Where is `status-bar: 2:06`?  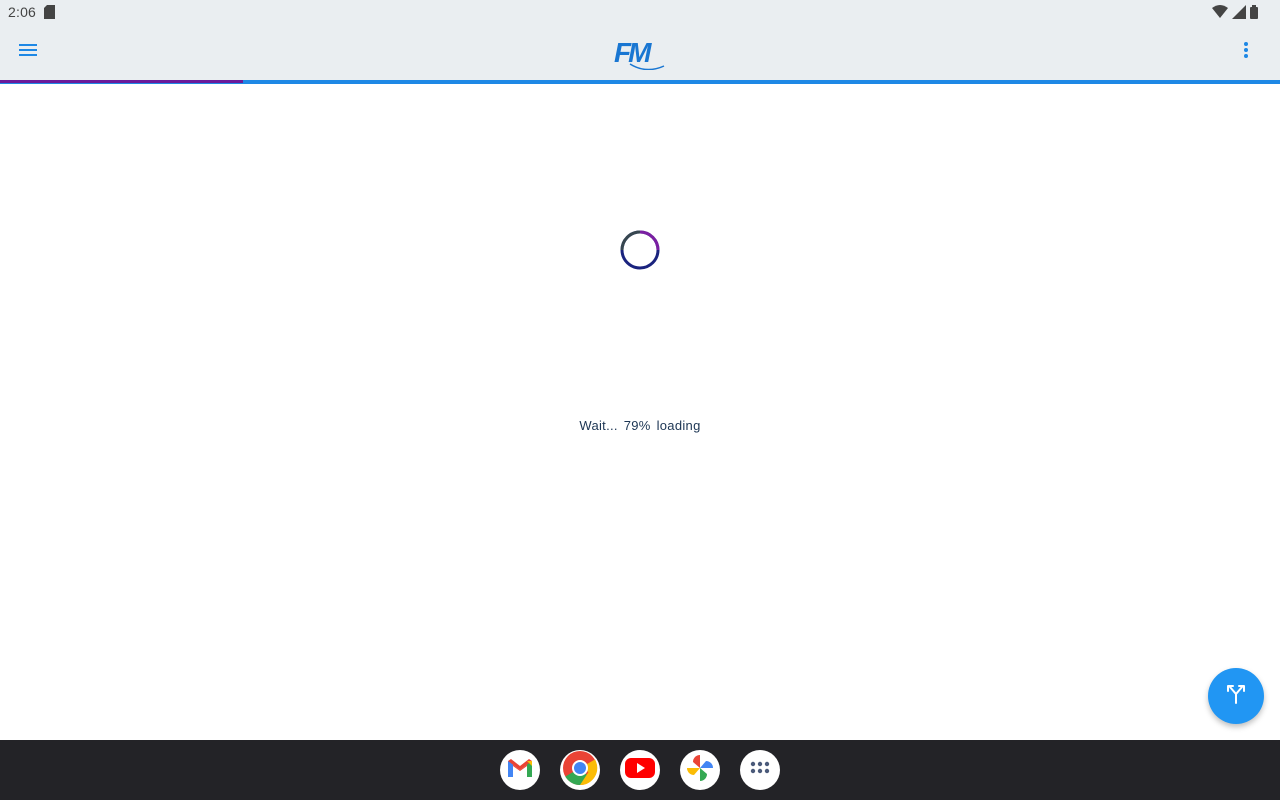
status-bar: 2:06 is located at coordinates (640, 12).